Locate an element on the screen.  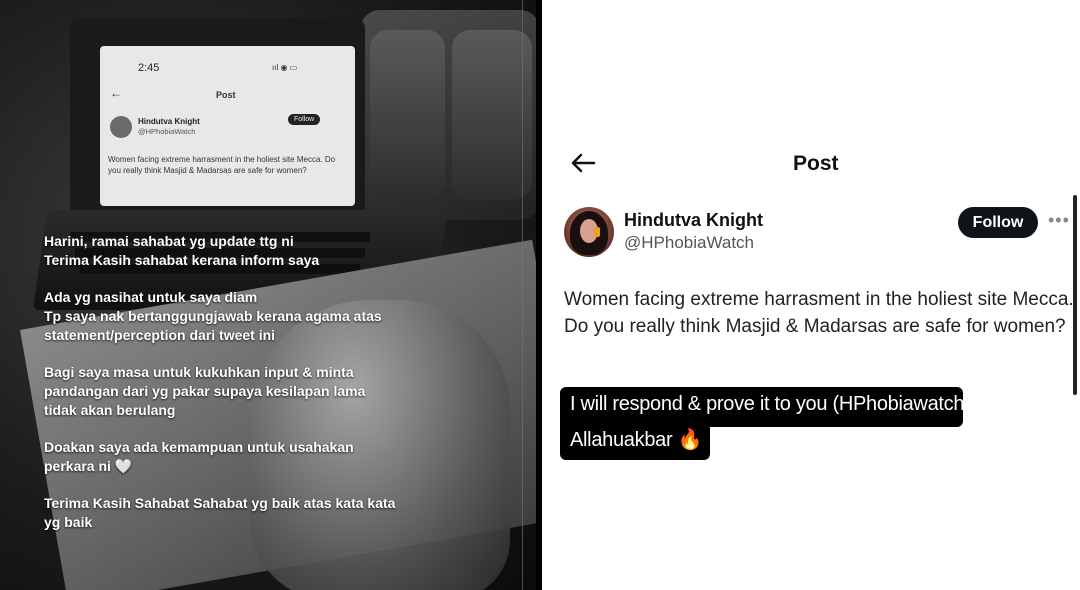
page-title: Post is located at coordinates (816, 163).